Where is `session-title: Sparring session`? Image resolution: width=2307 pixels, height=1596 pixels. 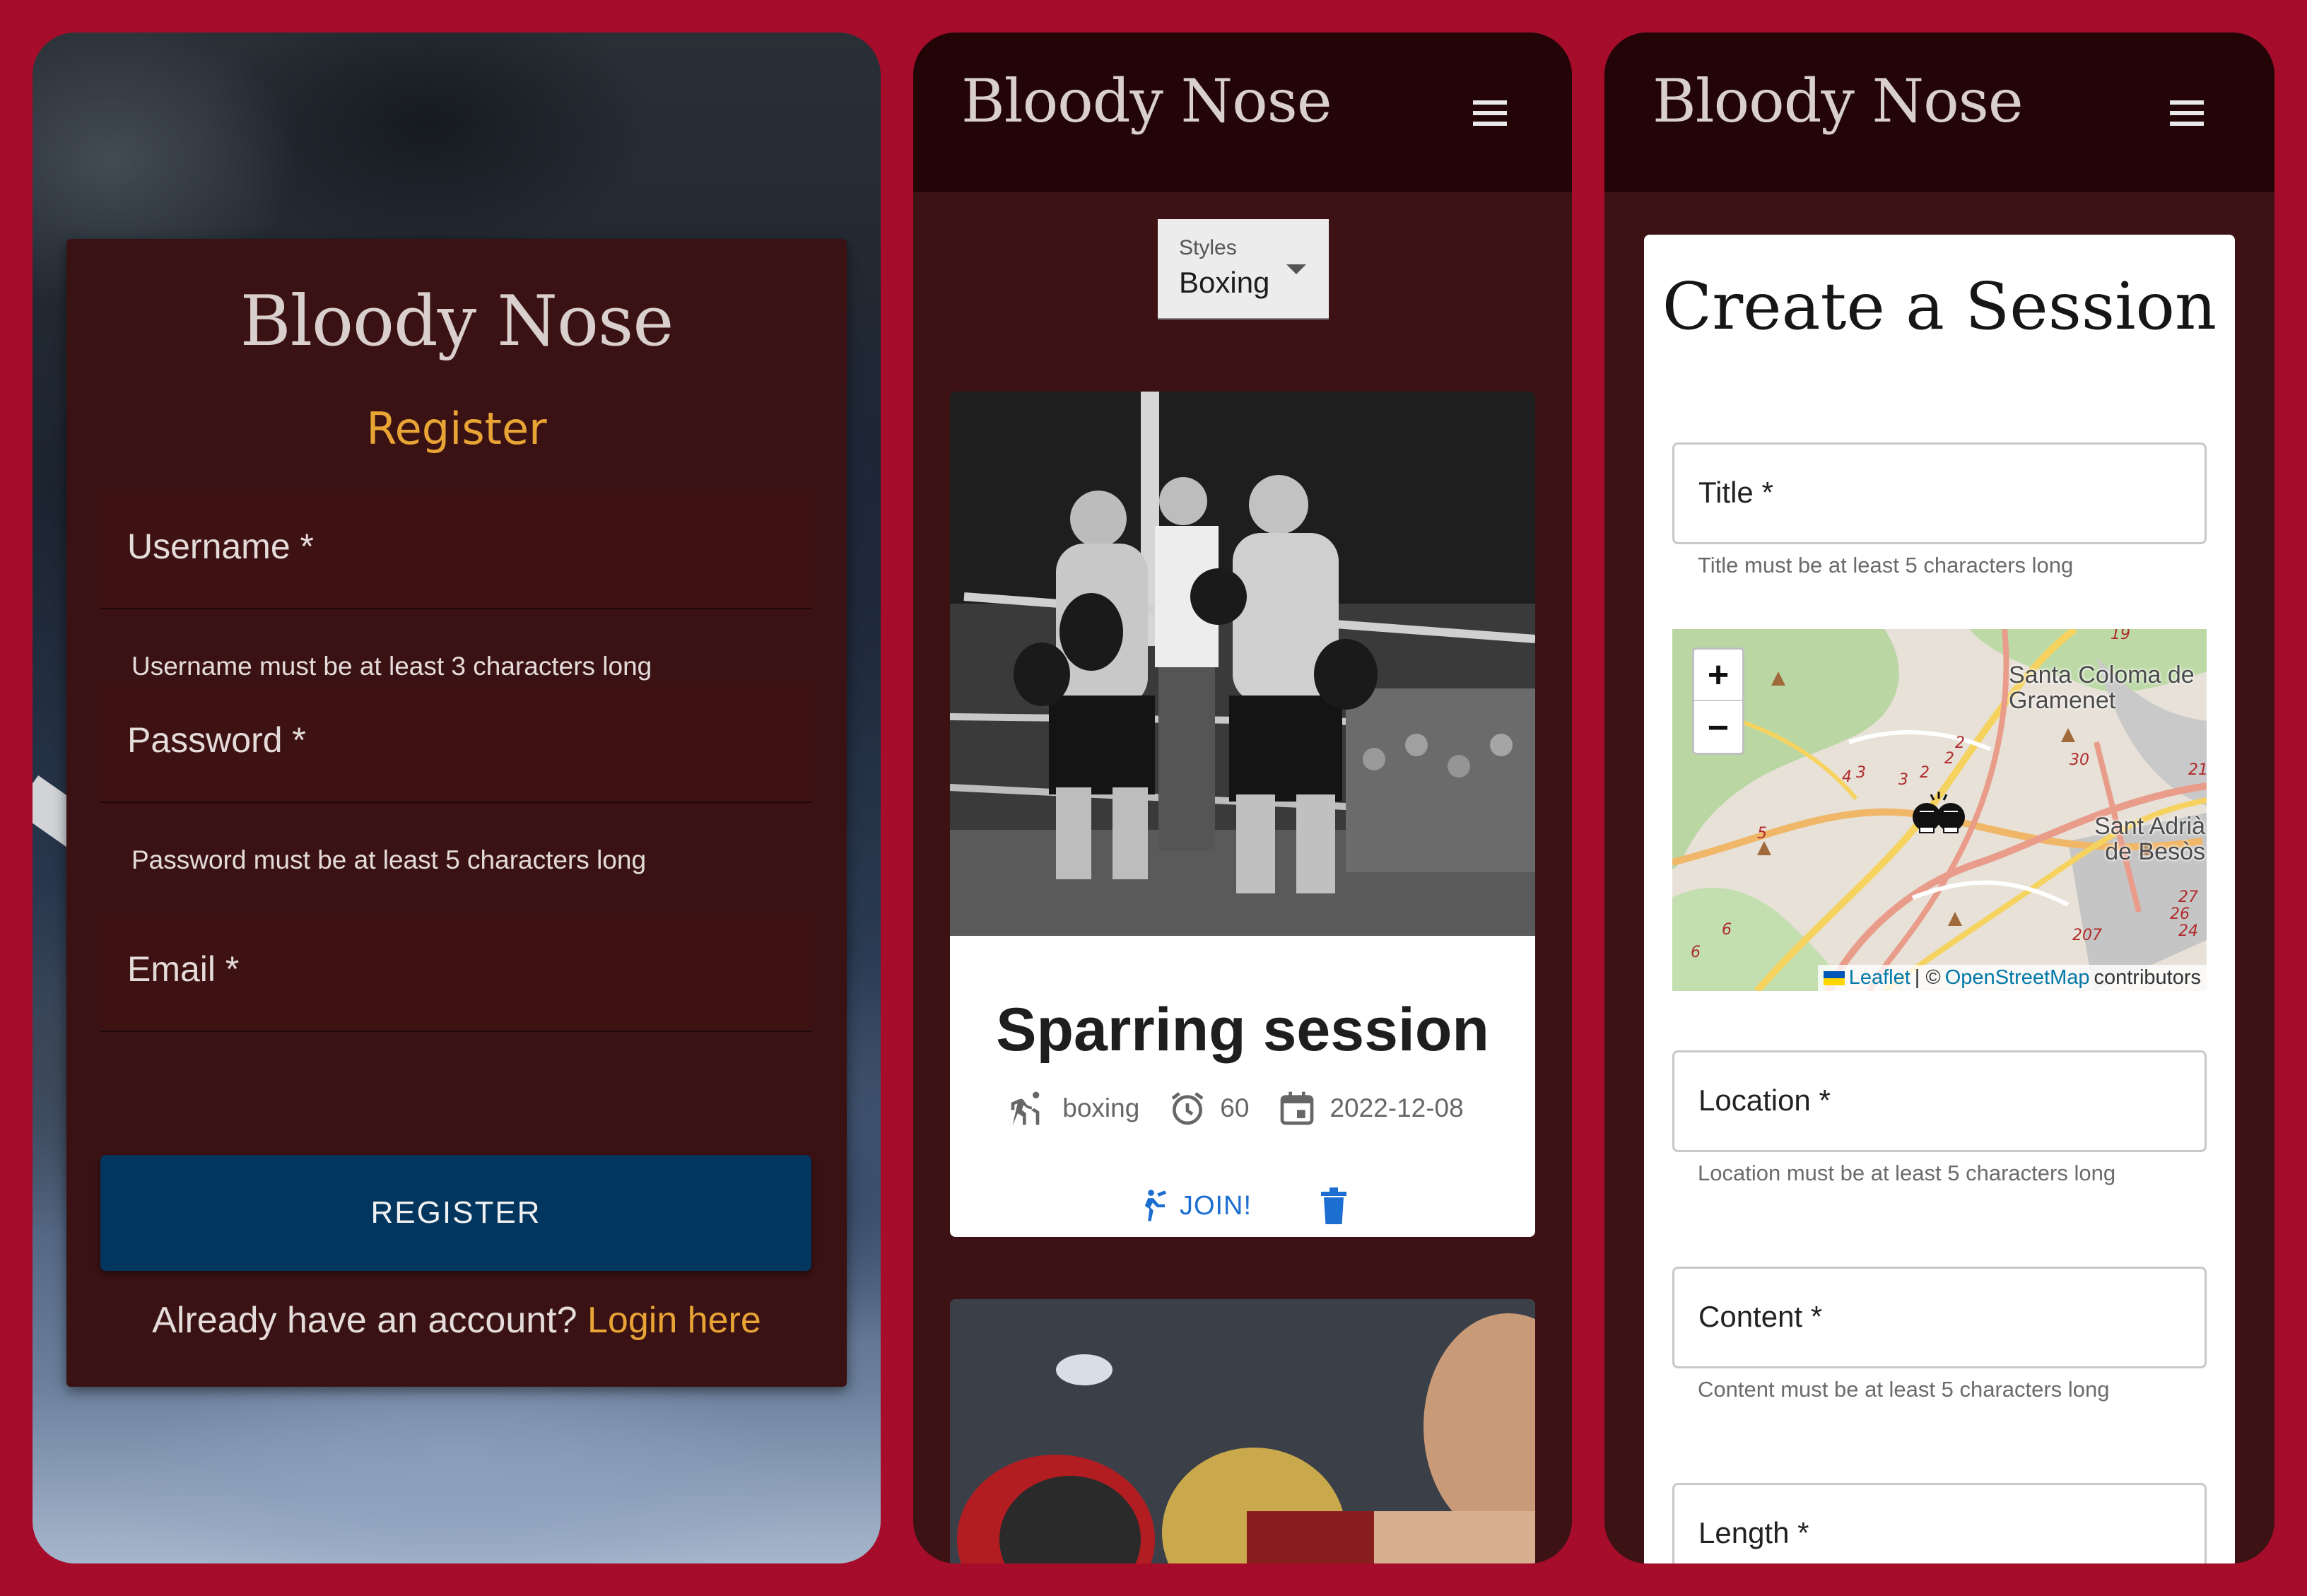 session-title: Sparring session is located at coordinates (1242, 1030).